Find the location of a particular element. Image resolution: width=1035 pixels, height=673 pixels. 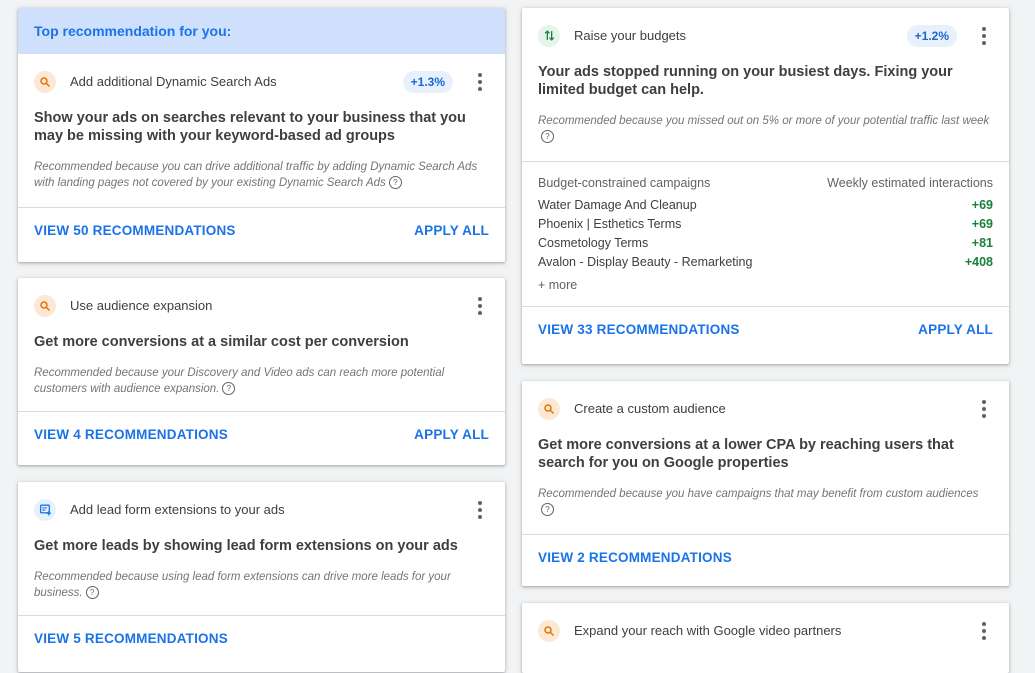

table-row: Cosmetology Terms +81 is located at coordinates (765, 243).